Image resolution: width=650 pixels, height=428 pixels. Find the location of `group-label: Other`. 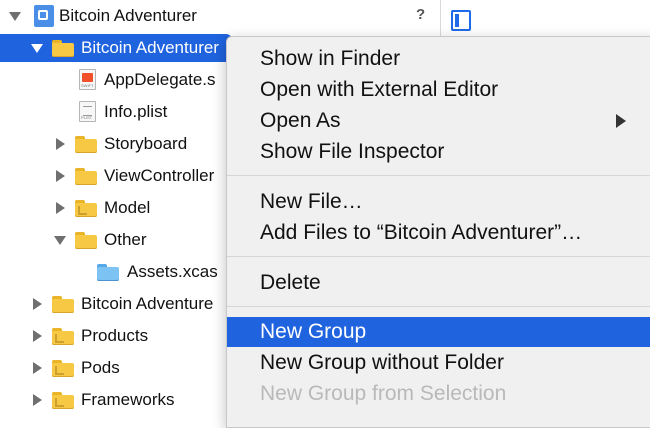

group-label: Other is located at coordinates (125, 239).